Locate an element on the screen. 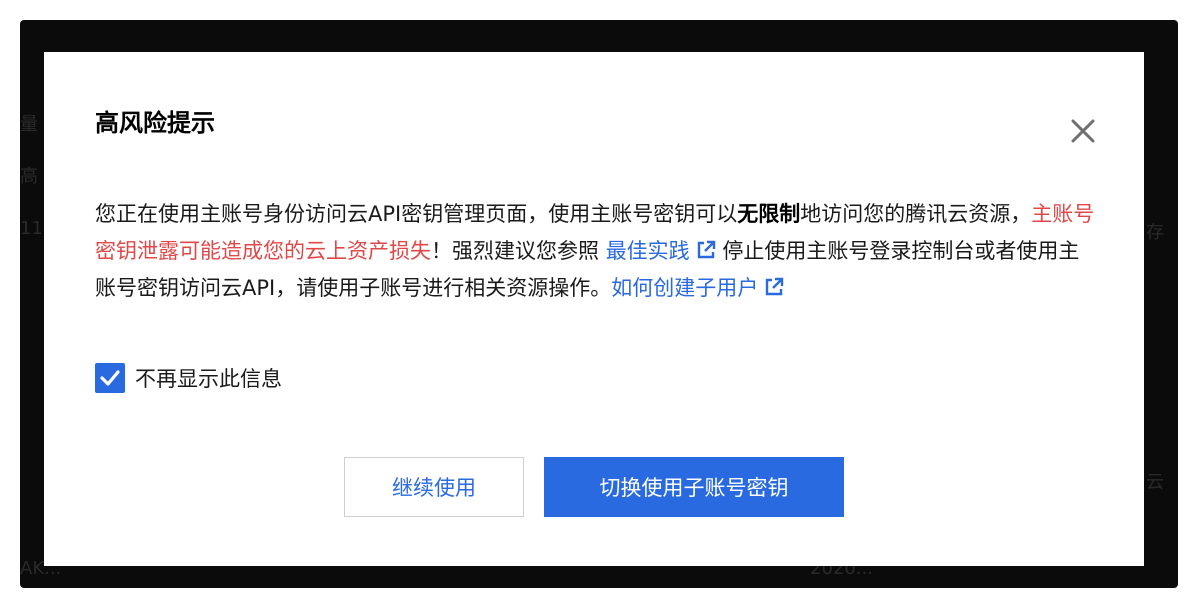 The height and width of the screenshot is (608, 1198). background-text: 11 is located at coordinates (31, 228).